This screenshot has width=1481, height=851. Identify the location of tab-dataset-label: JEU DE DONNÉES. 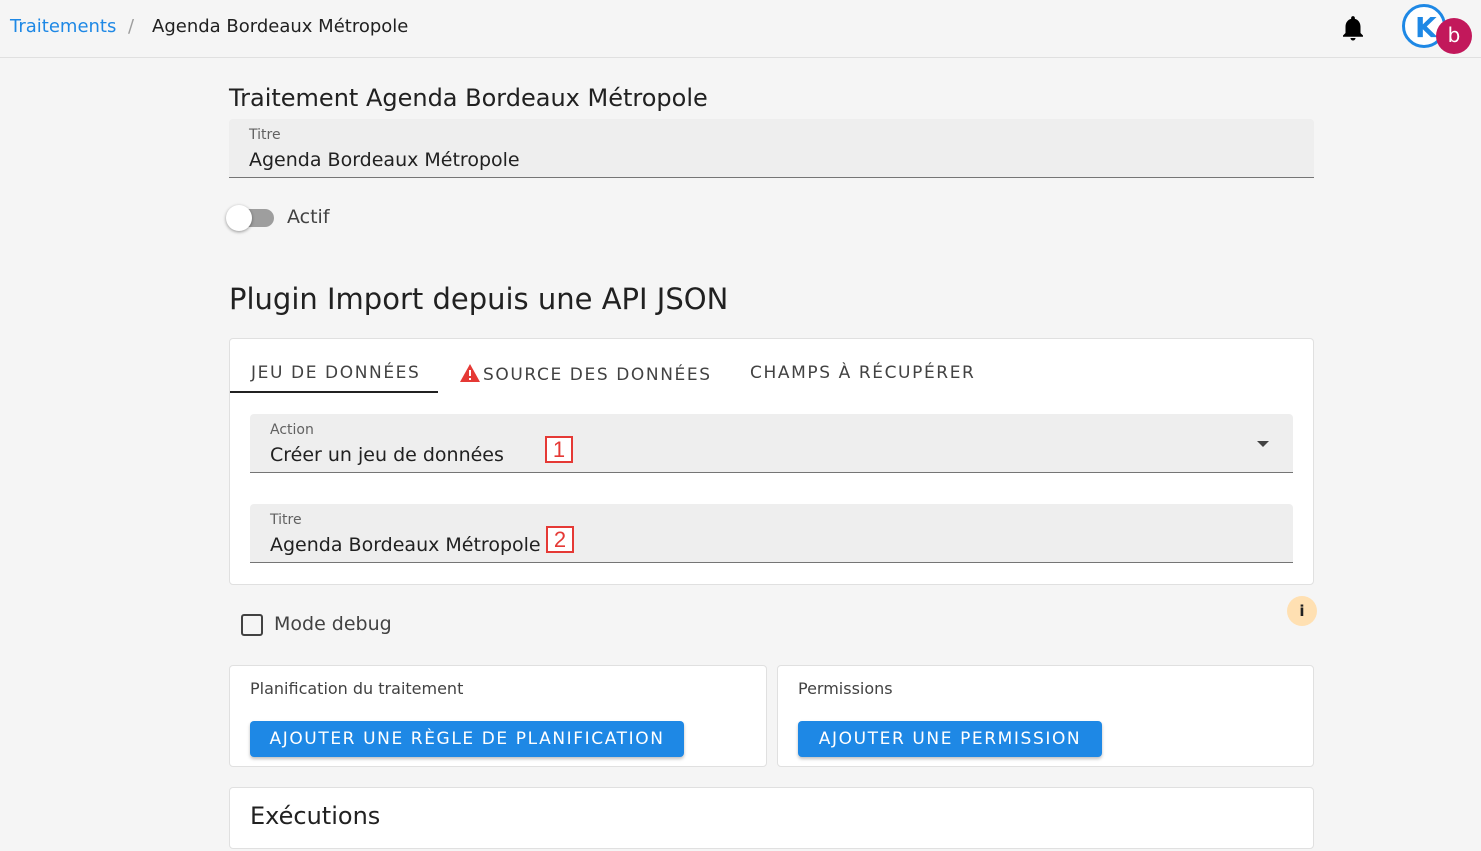
(336, 373).